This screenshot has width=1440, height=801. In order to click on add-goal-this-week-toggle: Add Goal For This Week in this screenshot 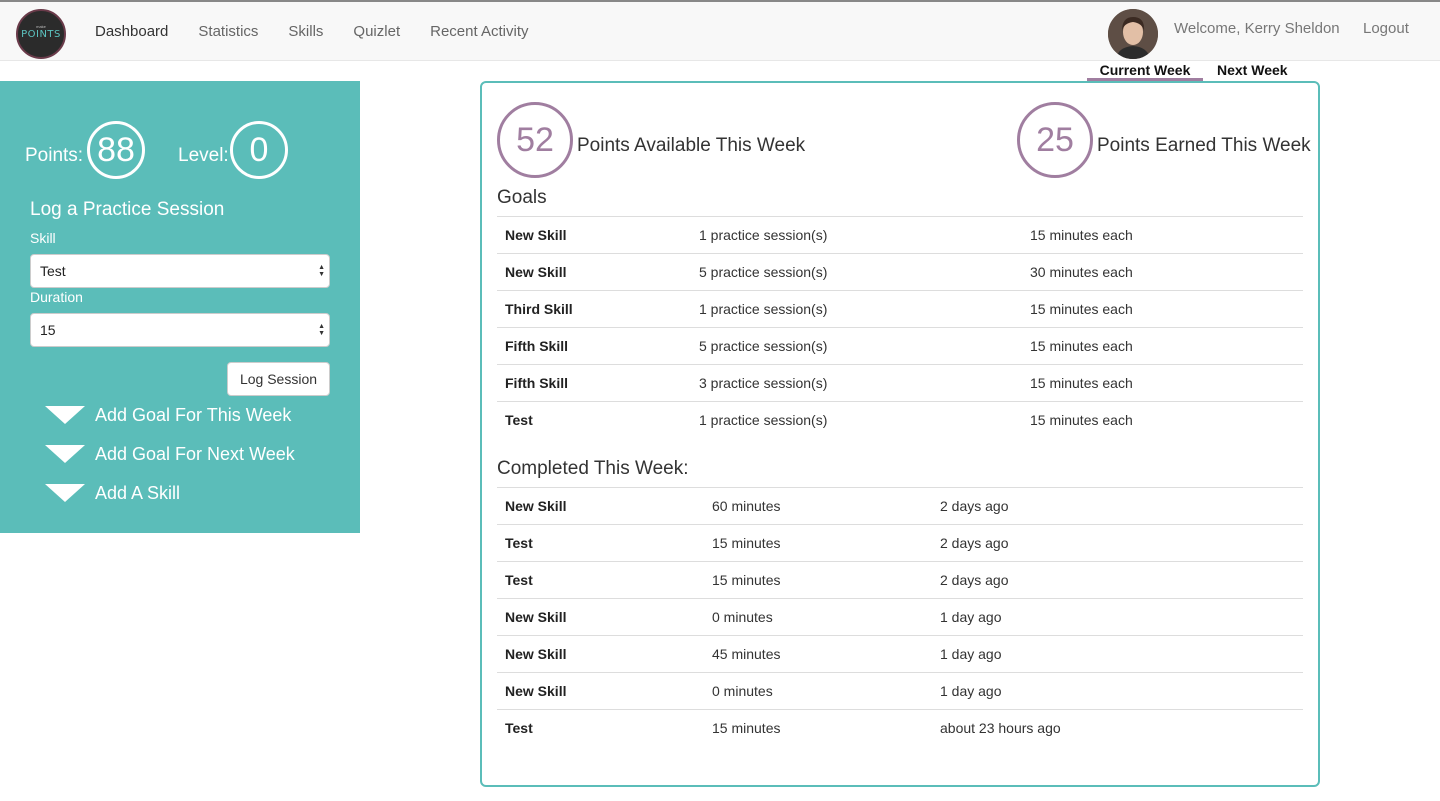, I will do `click(168, 415)`.